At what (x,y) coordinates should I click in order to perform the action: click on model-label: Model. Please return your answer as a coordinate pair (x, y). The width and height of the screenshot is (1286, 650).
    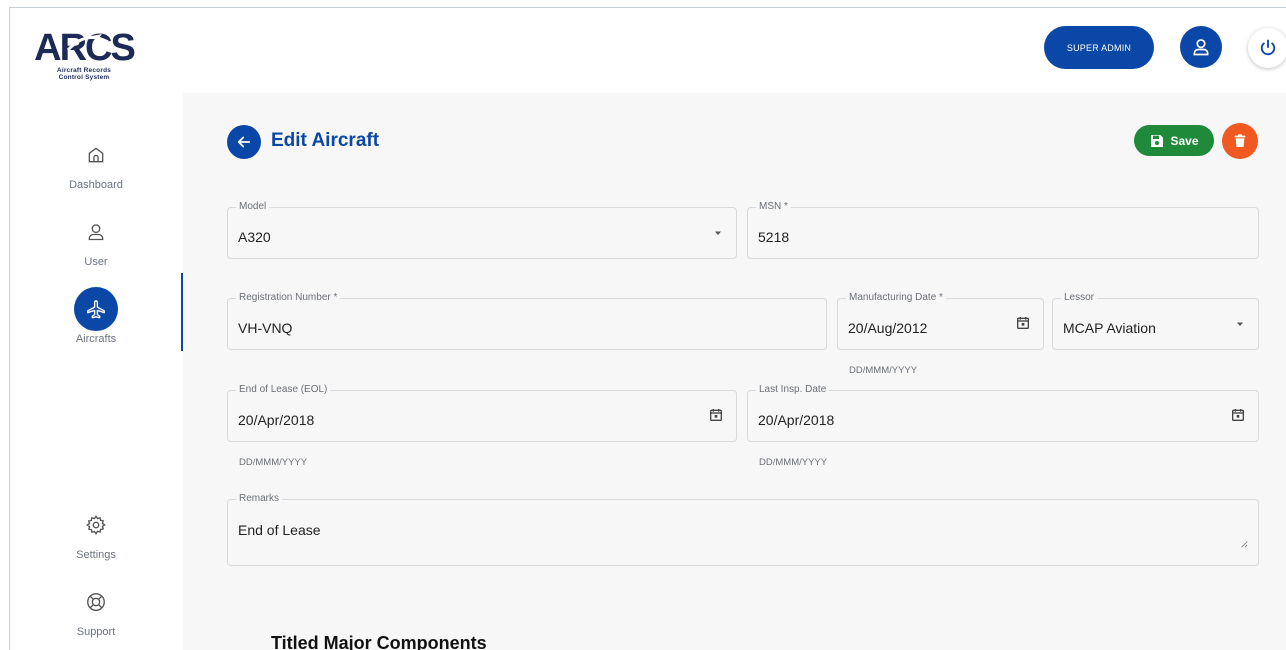
    Looking at the image, I should click on (253, 207).